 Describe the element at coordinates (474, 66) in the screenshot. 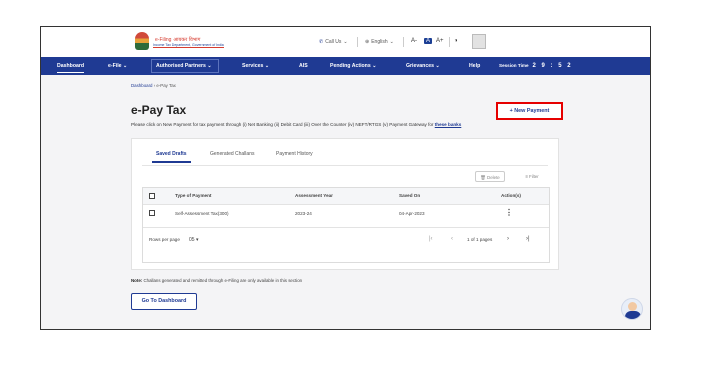

I see `nav-help: Help` at that location.